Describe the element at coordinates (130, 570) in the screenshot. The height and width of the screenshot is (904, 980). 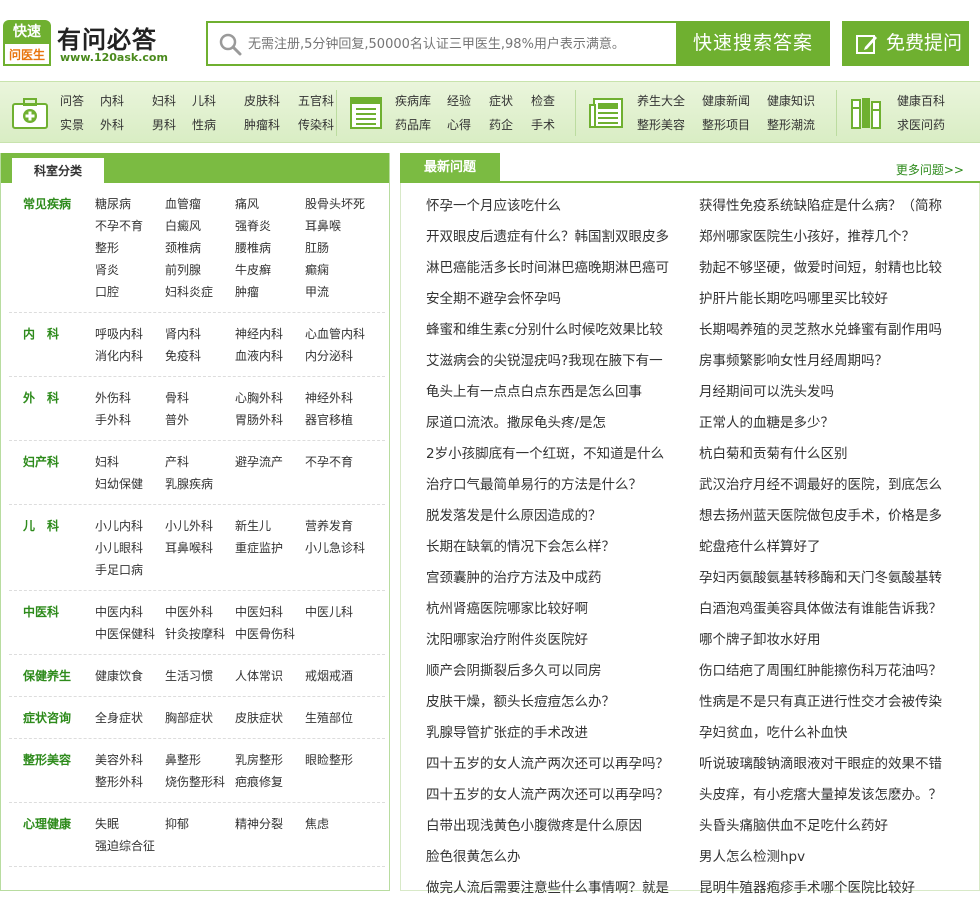
I see `department-link: 手足口病` at that location.